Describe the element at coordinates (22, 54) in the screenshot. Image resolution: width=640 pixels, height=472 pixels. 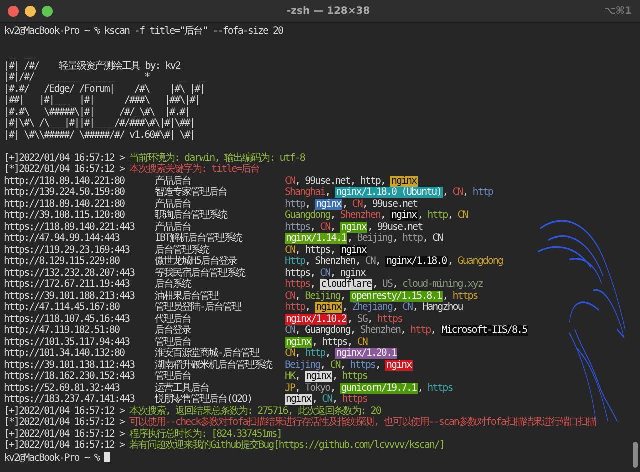
I see `ascii-art-line: _ __` at that location.